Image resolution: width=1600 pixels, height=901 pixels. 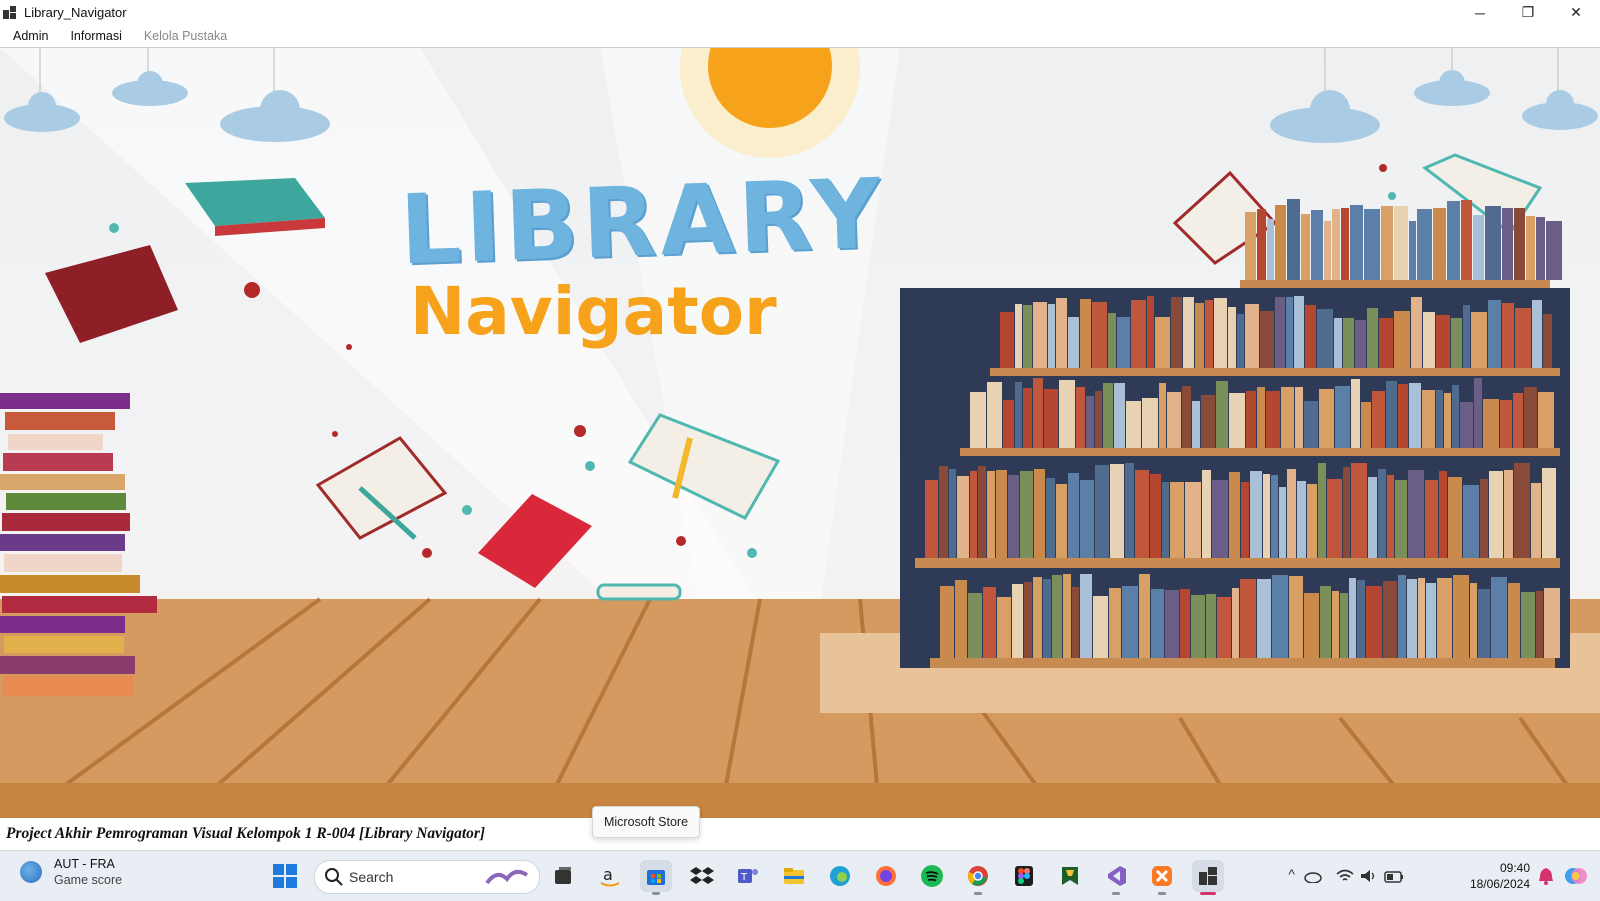 What do you see at coordinates (800, 36) in the screenshot?
I see `menu-bar: Admin Informasi Kelola Pustaka` at bounding box center [800, 36].